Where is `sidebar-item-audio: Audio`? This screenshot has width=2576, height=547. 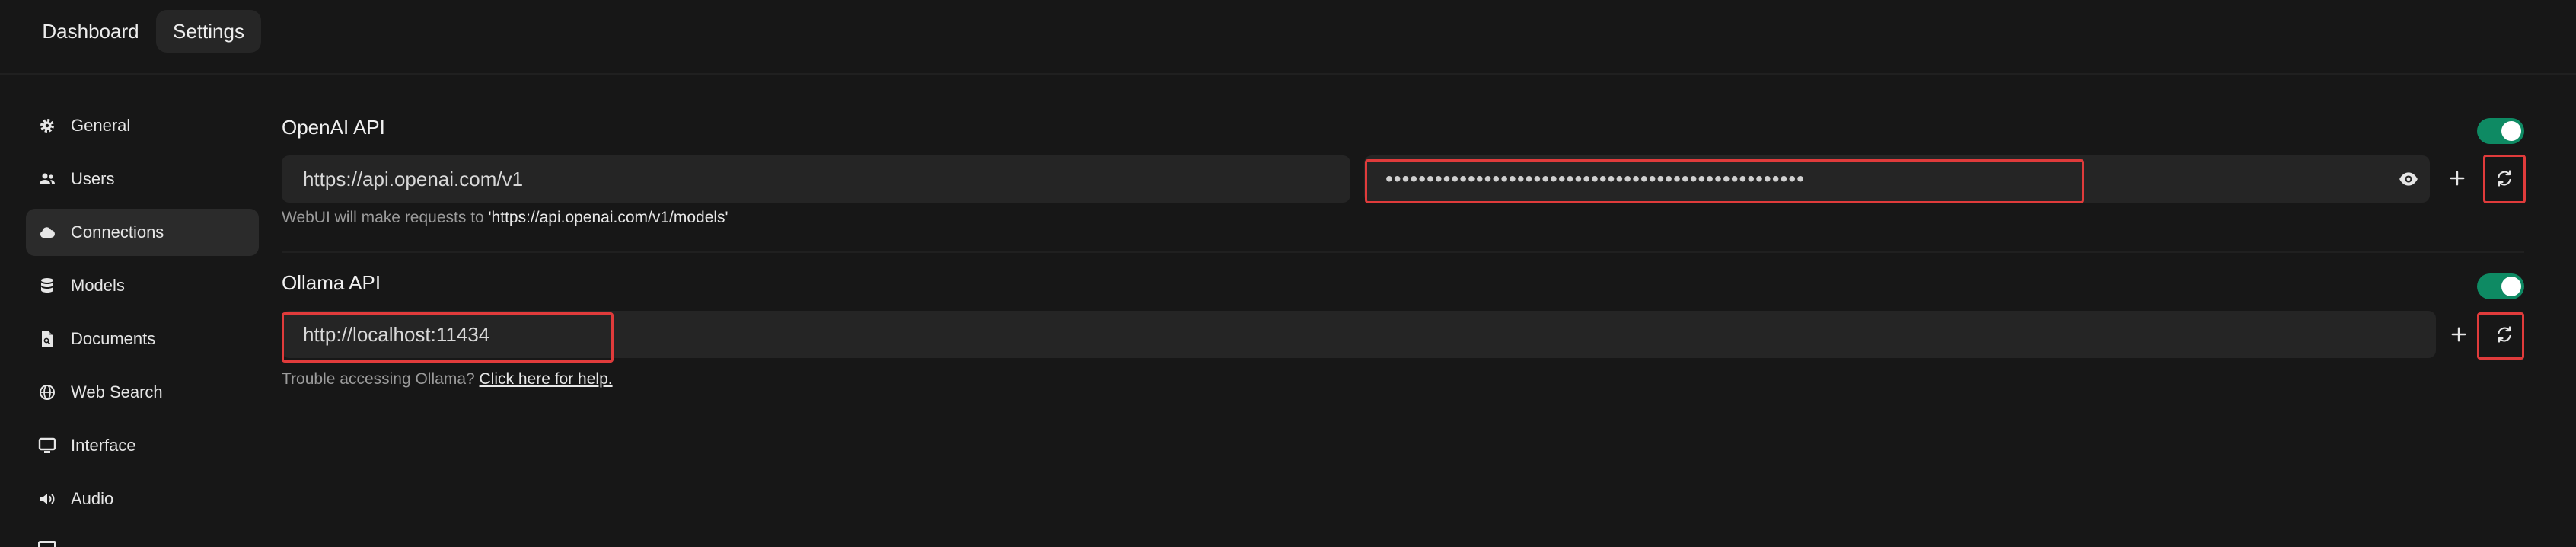
sidebar-item-audio: Audio is located at coordinates (142, 499).